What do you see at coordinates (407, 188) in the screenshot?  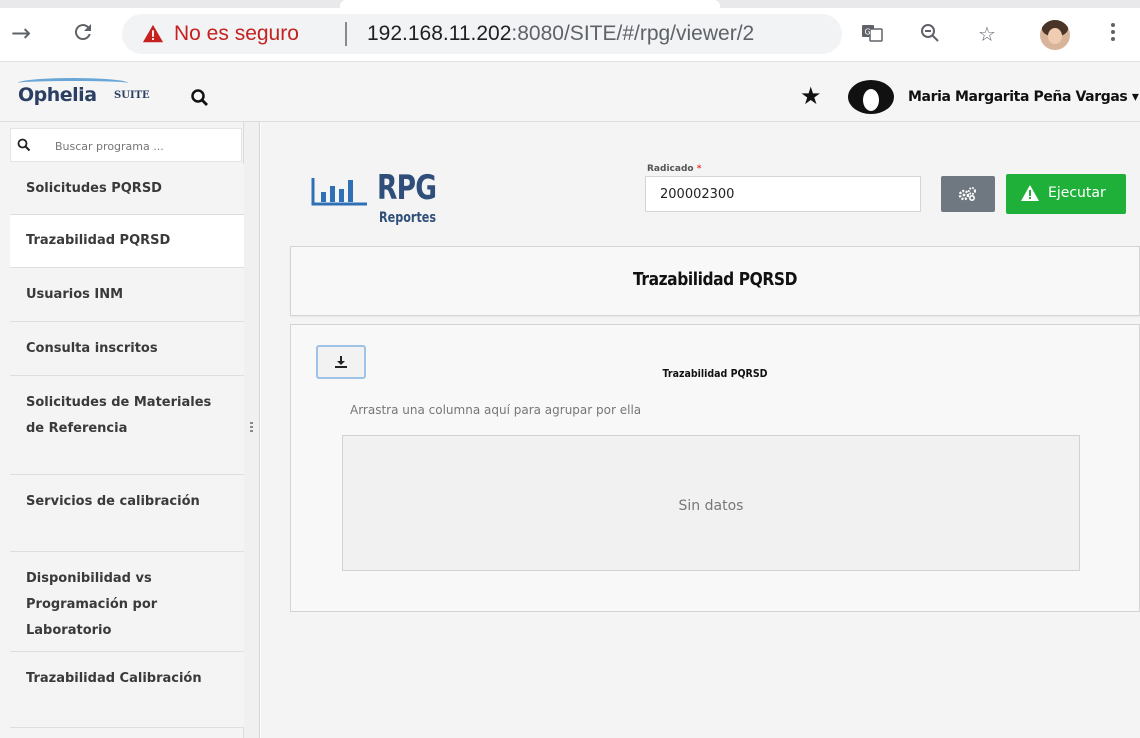 I see `rpg-title: RPG` at bounding box center [407, 188].